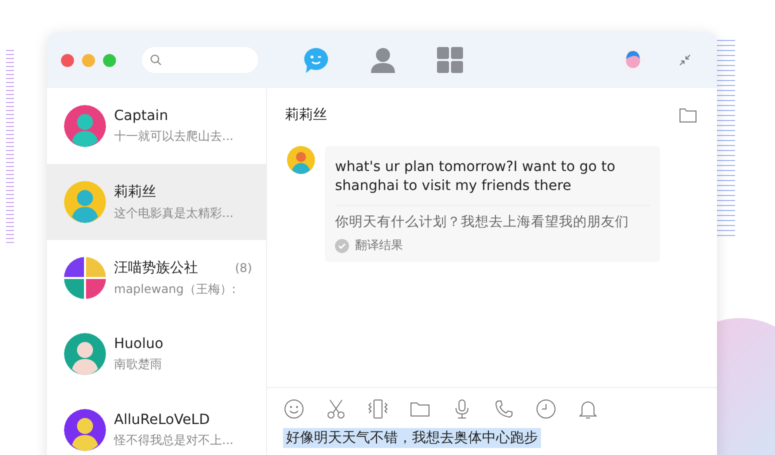 This screenshot has height=455, width=775. What do you see at coordinates (141, 116) in the screenshot?
I see `contact-name: Captain` at bounding box center [141, 116].